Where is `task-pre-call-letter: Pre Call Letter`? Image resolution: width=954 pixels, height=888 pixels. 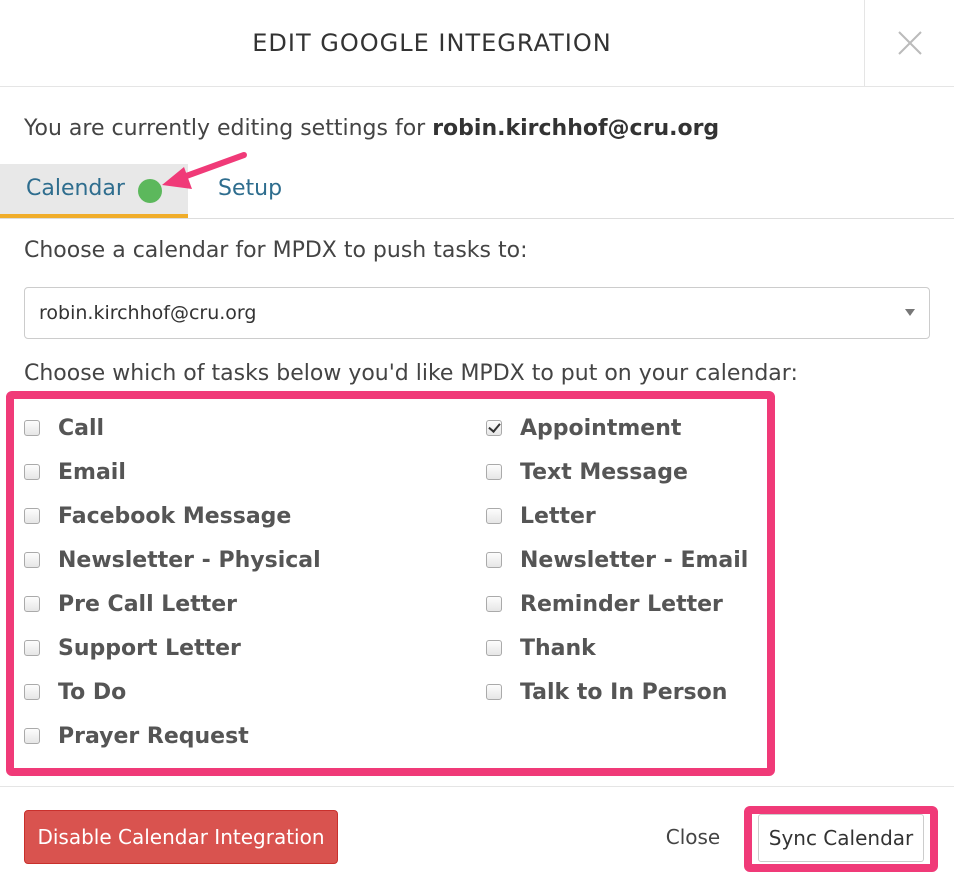 task-pre-call-letter: Pre Call Letter is located at coordinates (130, 604).